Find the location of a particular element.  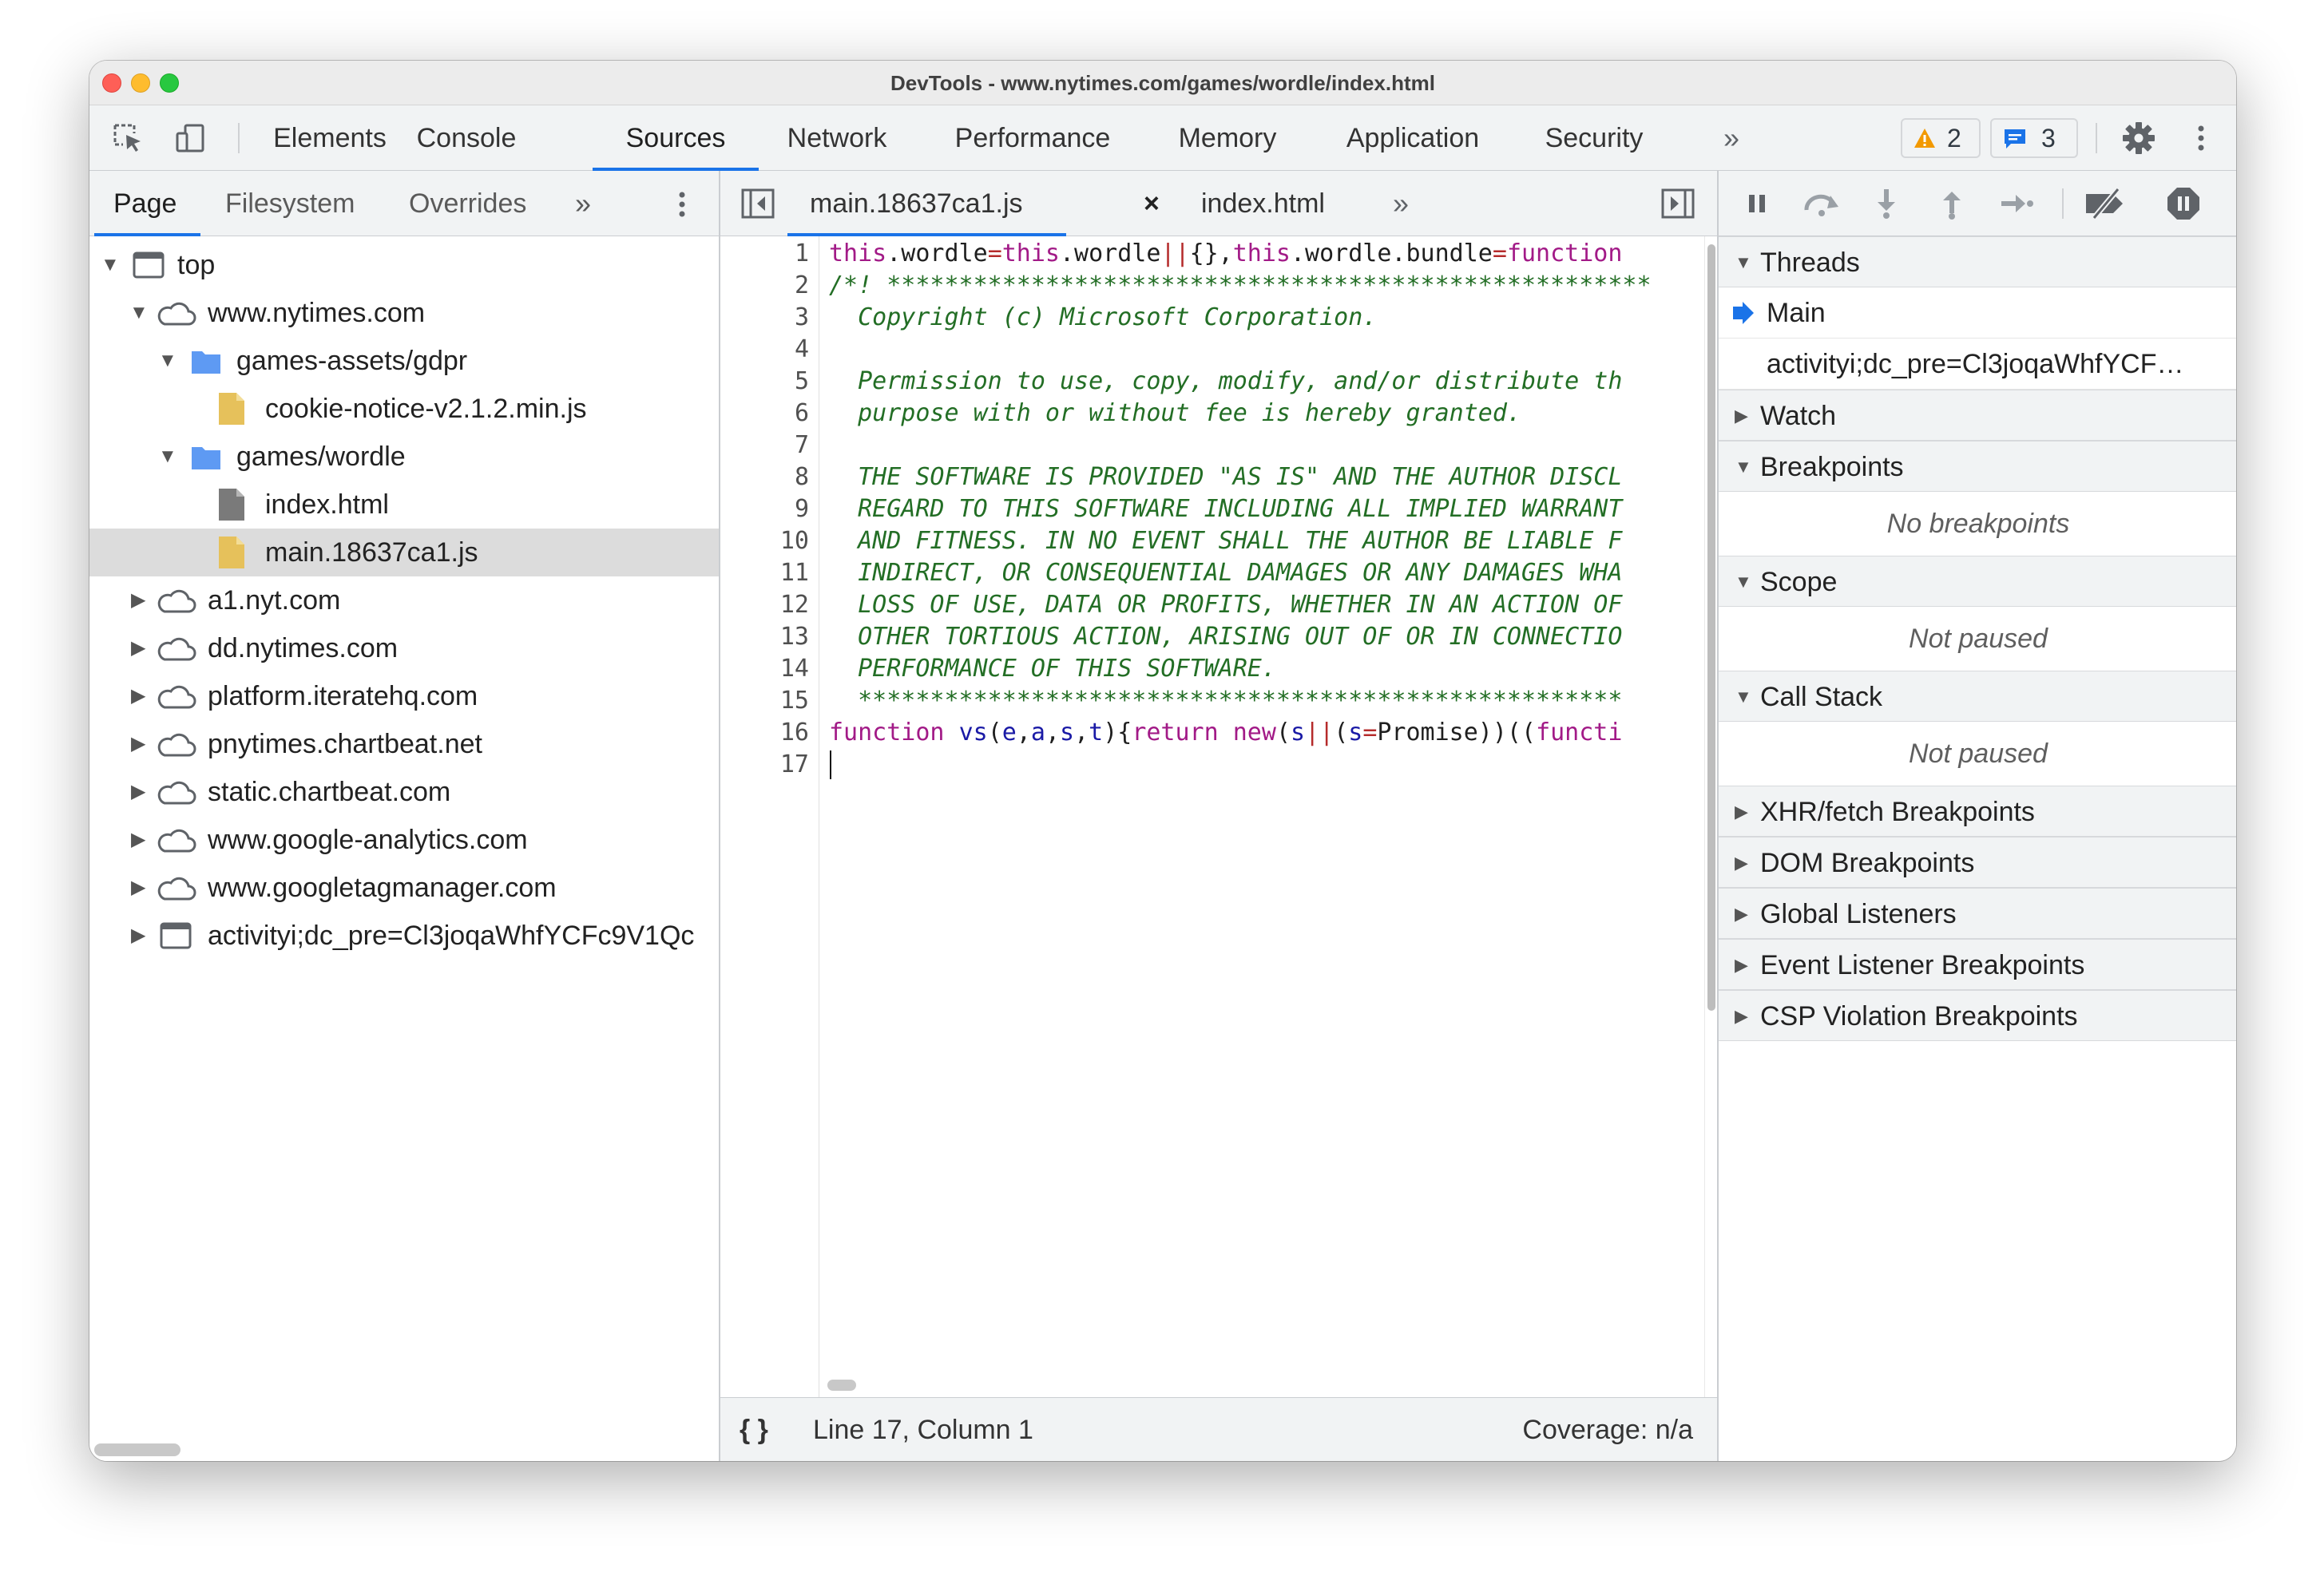

line-number: 15 is located at coordinates (795, 701).